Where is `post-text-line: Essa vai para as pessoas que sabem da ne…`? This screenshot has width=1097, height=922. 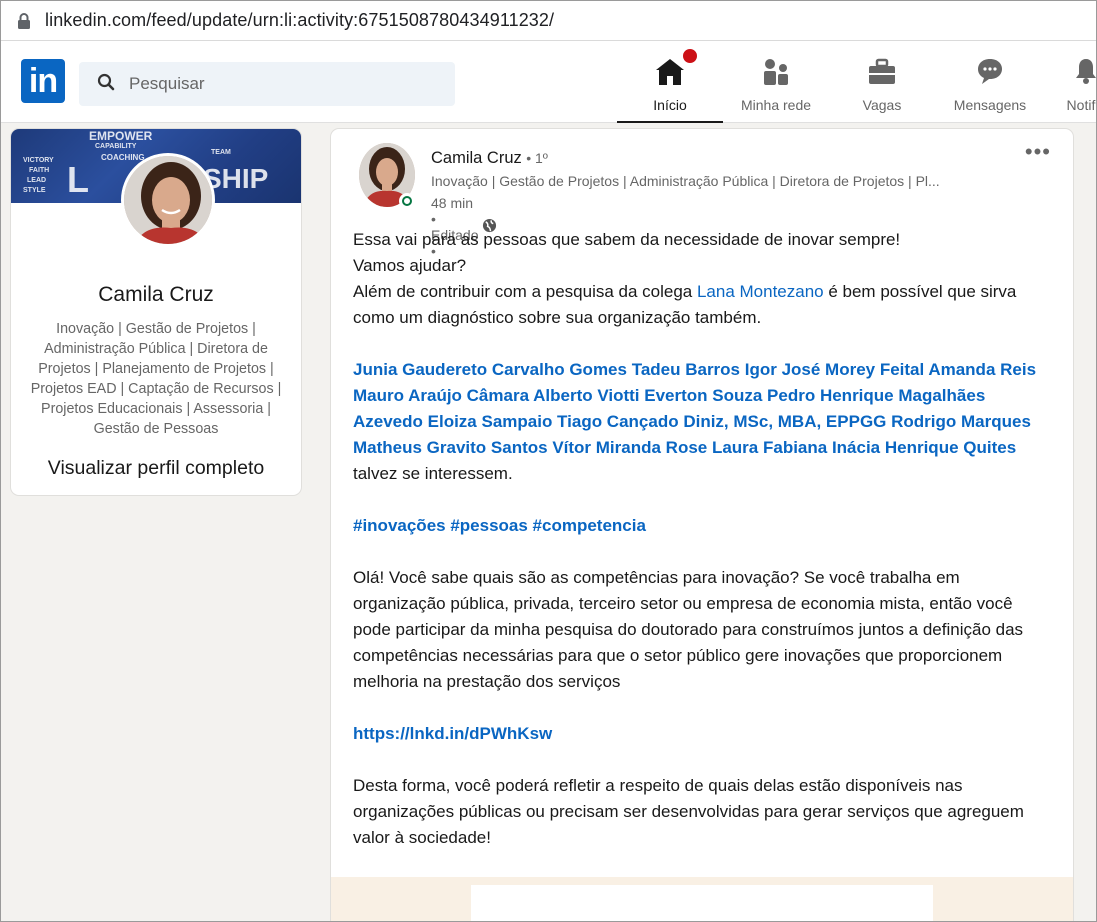 post-text-line: Essa vai para as pessoas que sabem da ne… is located at coordinates (627, 239).